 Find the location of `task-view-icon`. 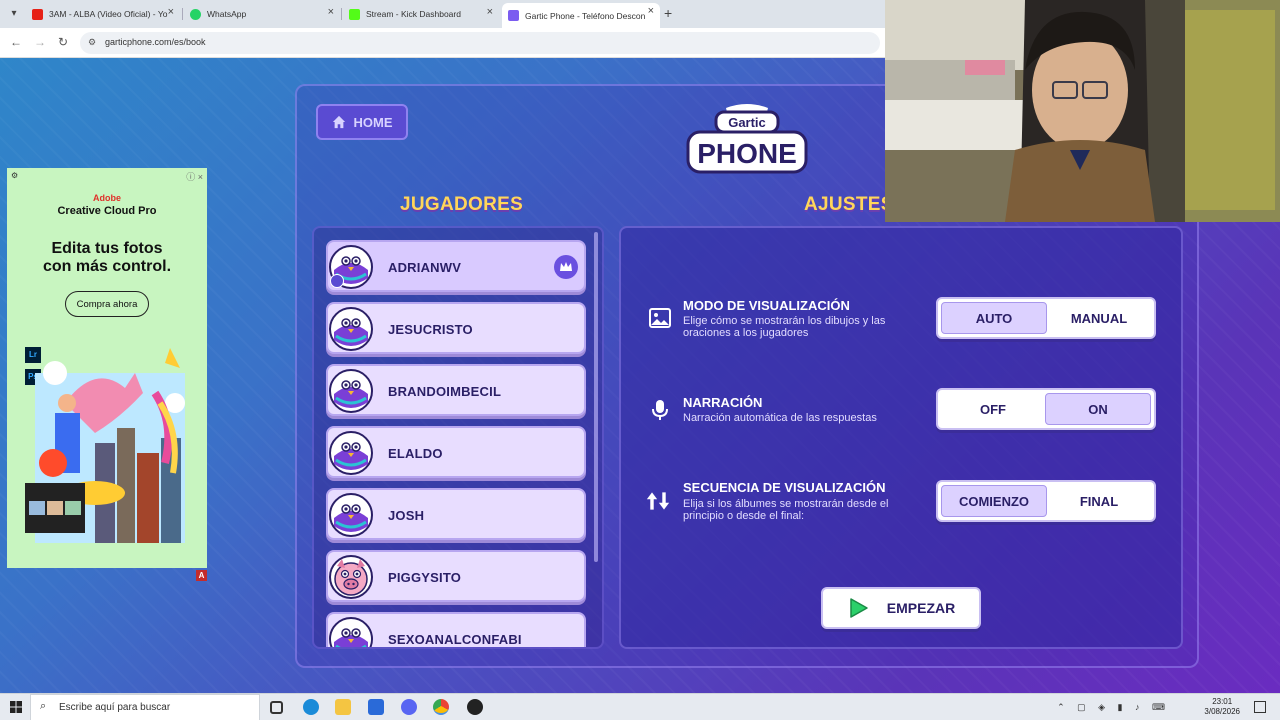

task-view-icon is located at coordinates (276, 707).